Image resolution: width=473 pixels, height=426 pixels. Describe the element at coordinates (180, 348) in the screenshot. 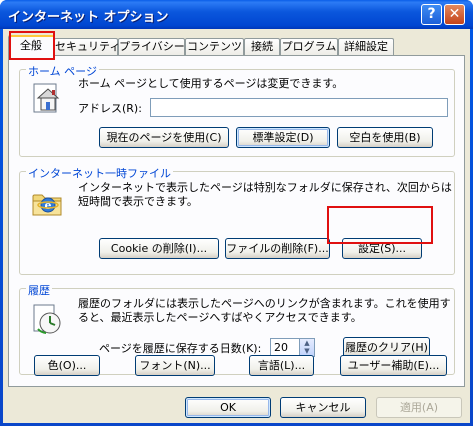

I see `history-days-label: ページを履歴に保存する日数(K):` at that location.